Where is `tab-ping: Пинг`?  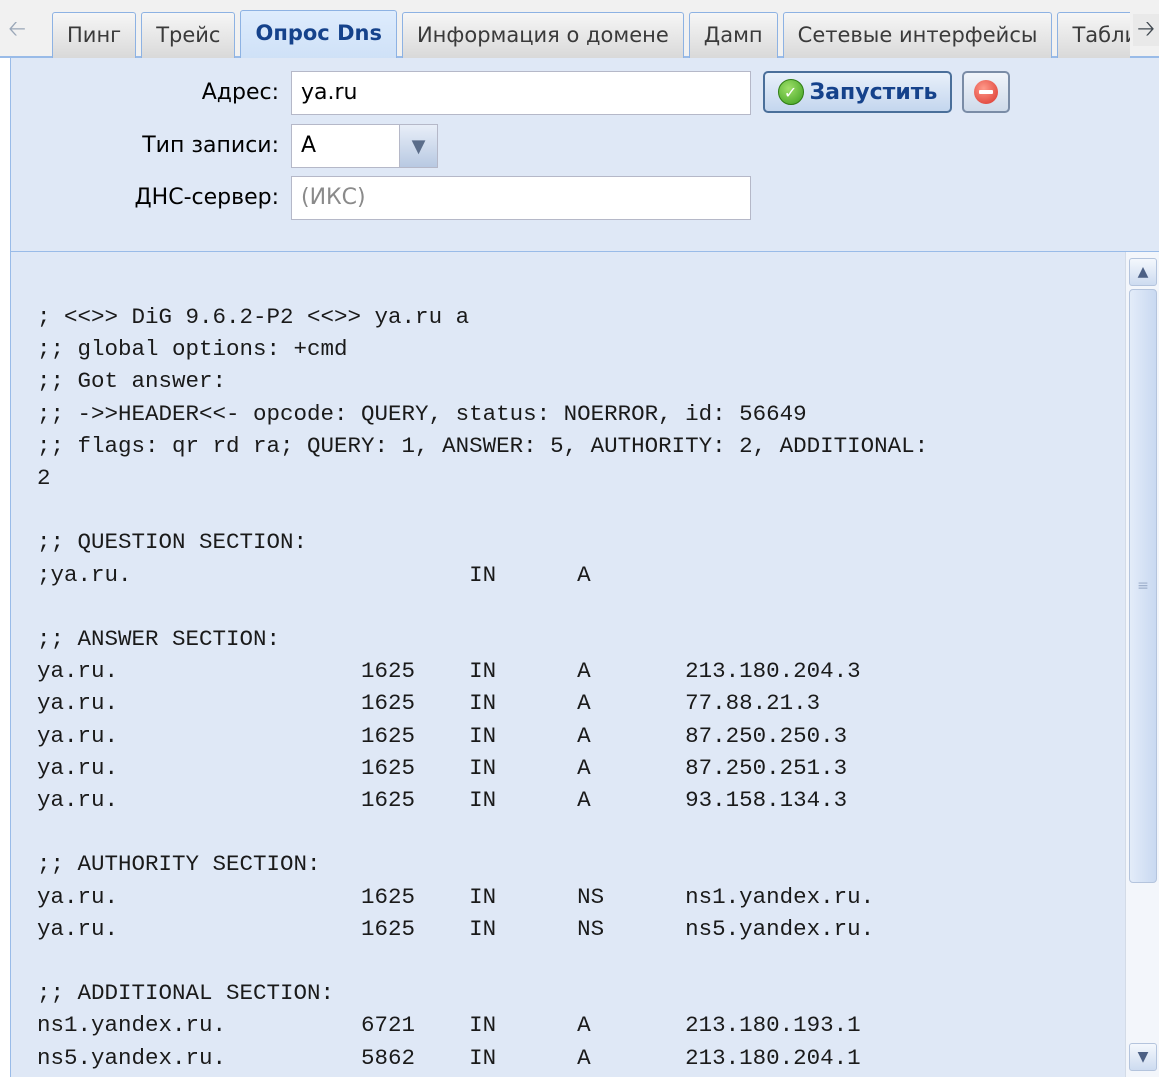
tab-ping: Пинг is located at coordinates (94, 35).